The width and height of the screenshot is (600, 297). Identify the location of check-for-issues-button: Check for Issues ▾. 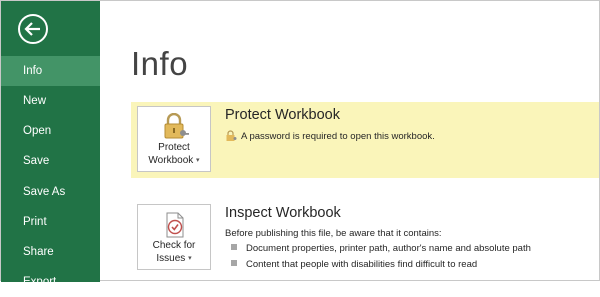
(174, 237).